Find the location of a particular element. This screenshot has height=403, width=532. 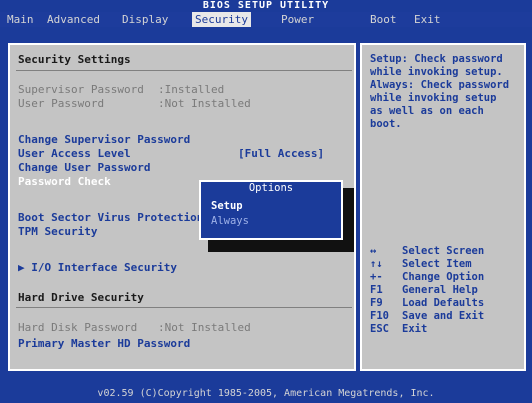

change-supervisor-password-item: Change Supervisor Password is located at coordinates (104, 140).